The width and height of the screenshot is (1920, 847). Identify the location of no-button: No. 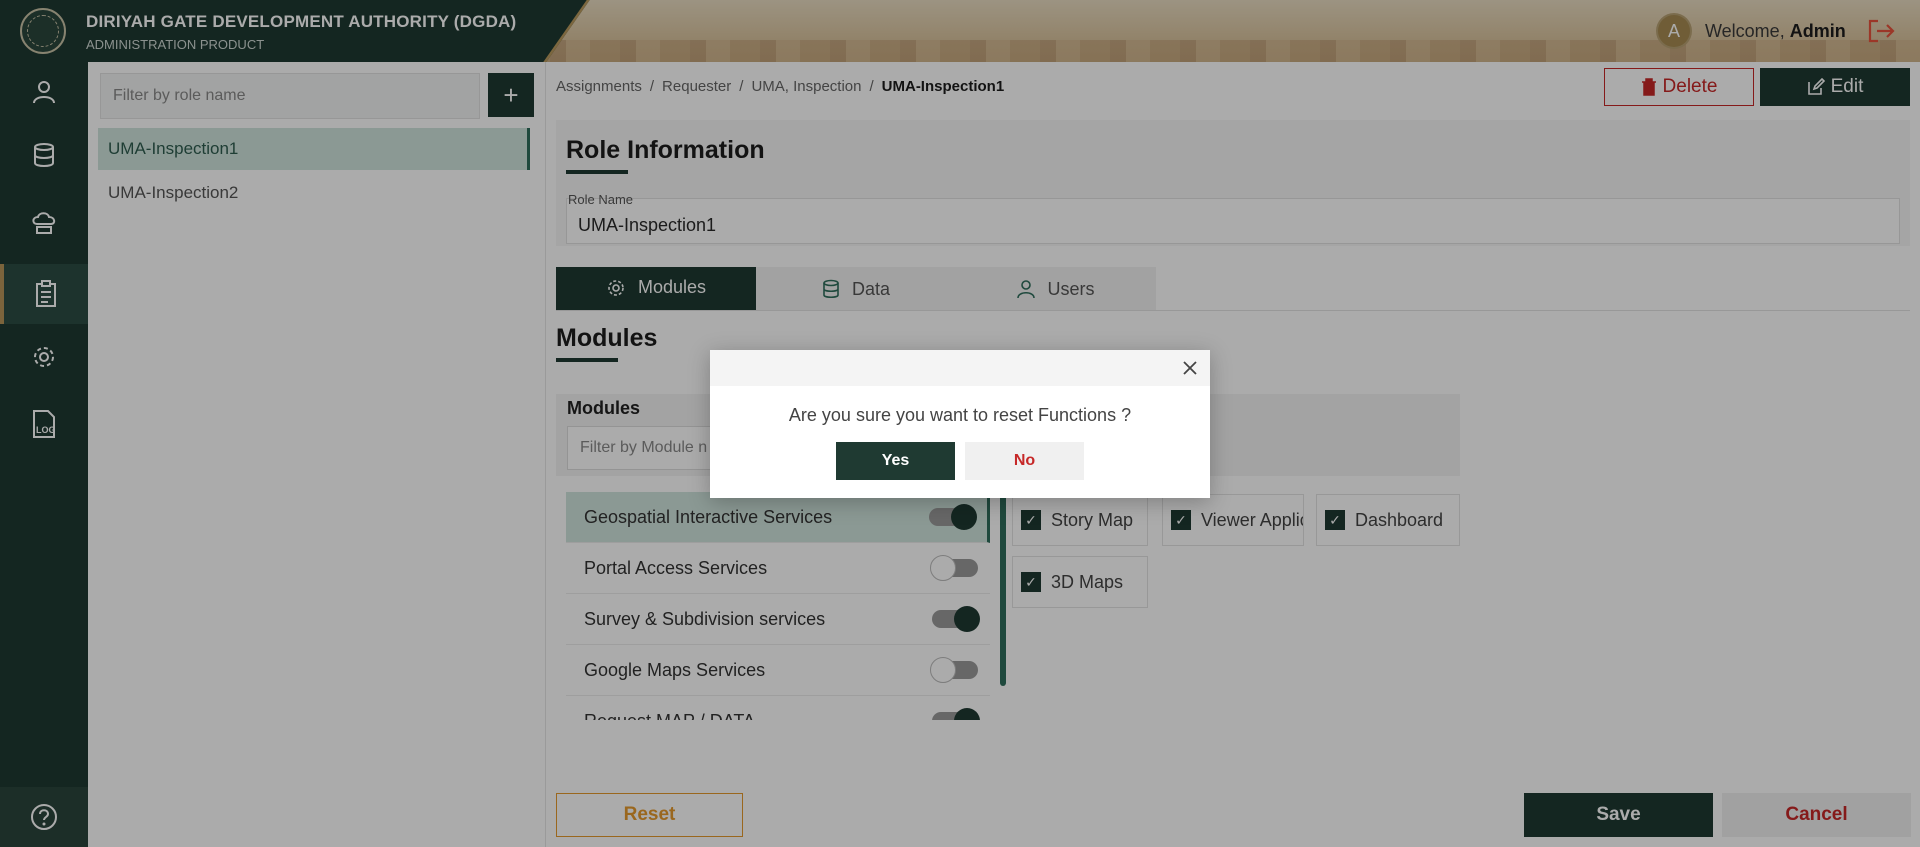
(1024, 461).